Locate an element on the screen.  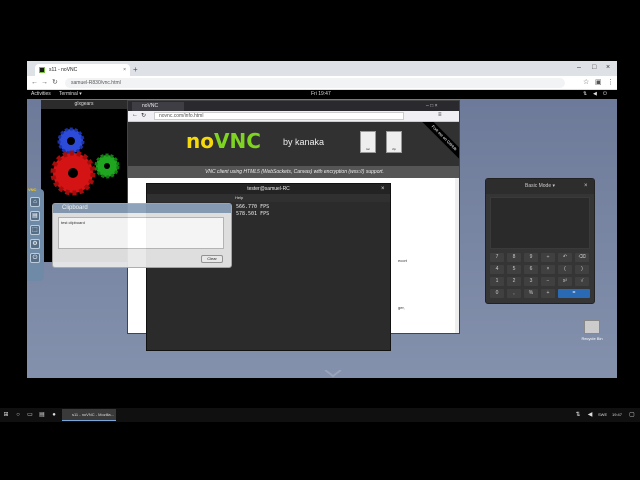
taskbar-clock: 19:47 is located at coordinates (617, 415).